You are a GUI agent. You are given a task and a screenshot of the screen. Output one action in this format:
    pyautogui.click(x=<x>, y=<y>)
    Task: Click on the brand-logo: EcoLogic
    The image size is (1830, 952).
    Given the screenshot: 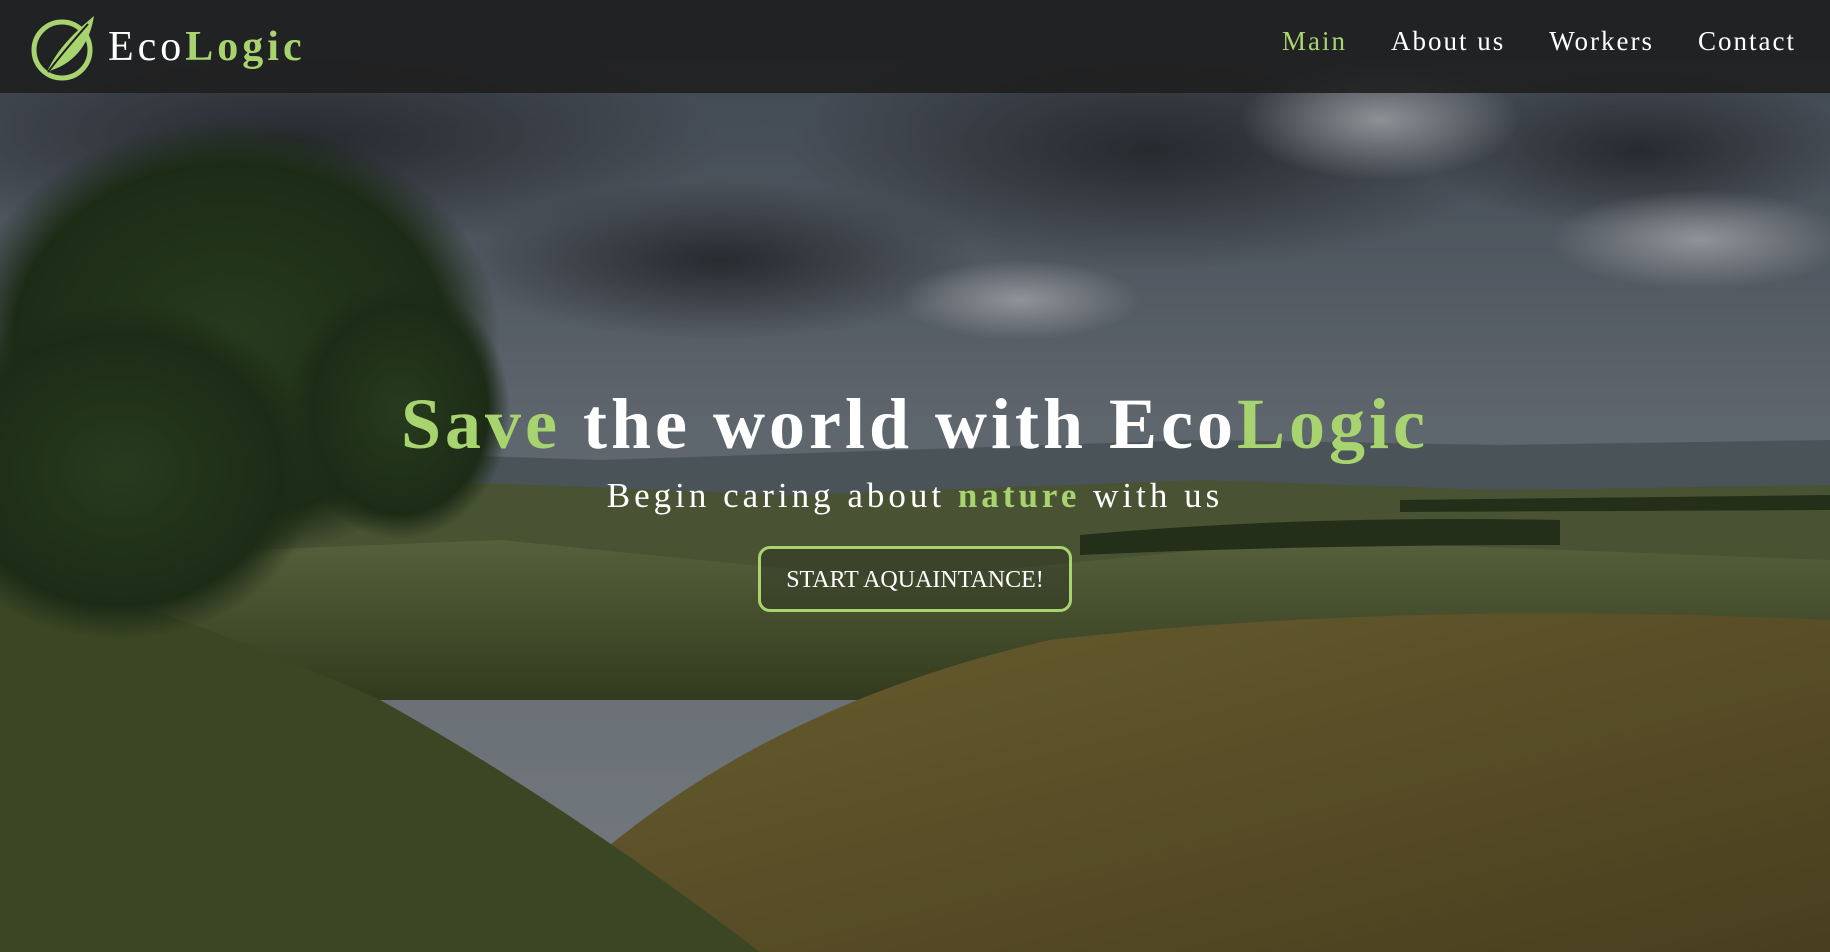 What is the action you would take?
    pyautogui.click(x=168, y=47)
    